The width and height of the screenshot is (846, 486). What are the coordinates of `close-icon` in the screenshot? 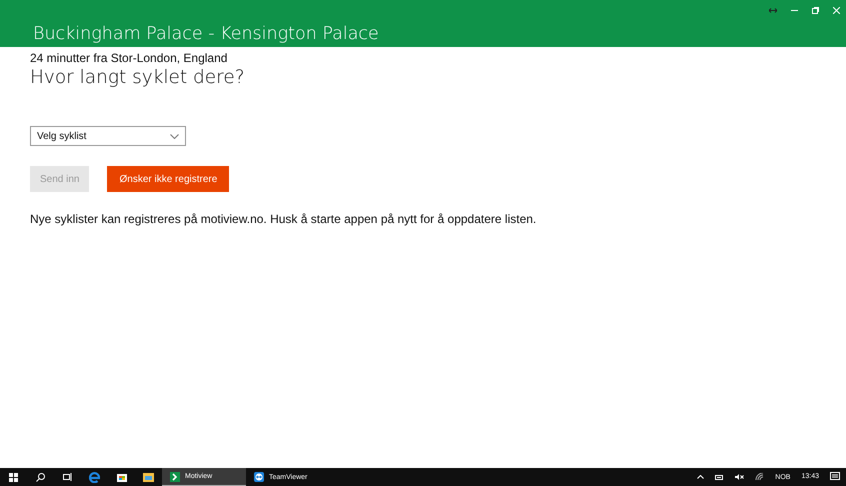 It's located at (836, 10).